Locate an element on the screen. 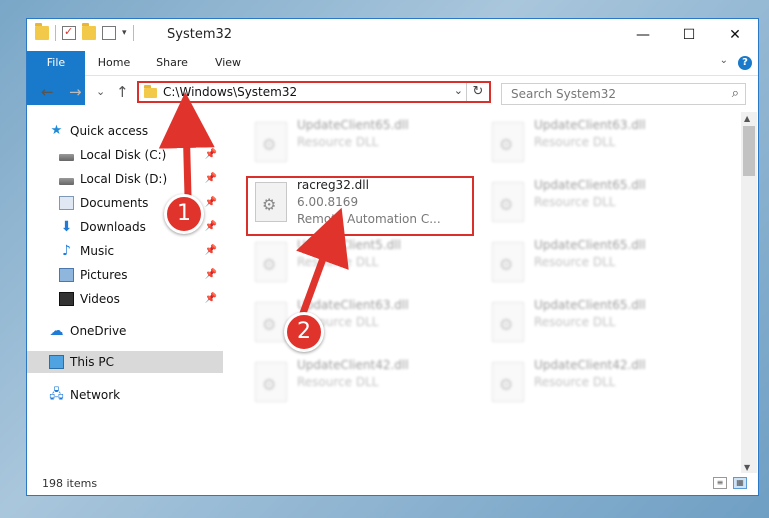 This screenshot has height=518, width=769. step-badge-1: 1 is located at coordinates (184, 214).